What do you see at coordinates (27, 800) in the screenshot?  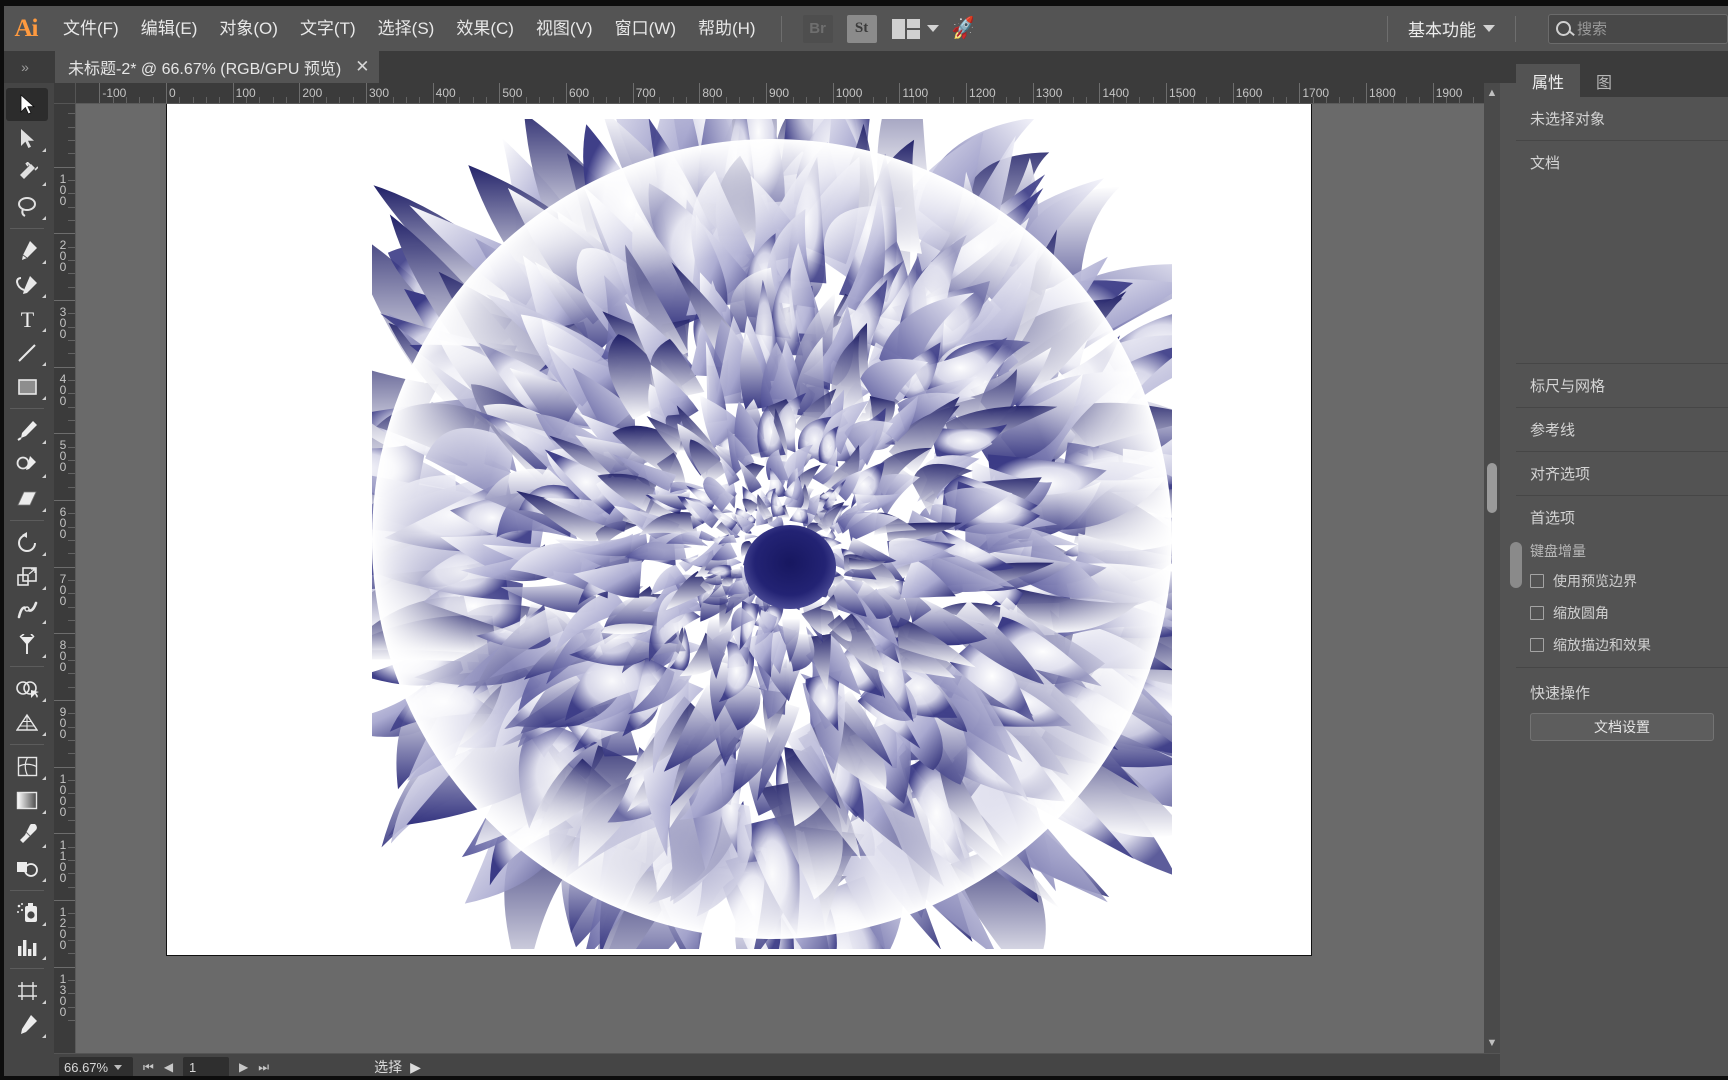 I see `gradient-tool` at bounding box center [27, 800].